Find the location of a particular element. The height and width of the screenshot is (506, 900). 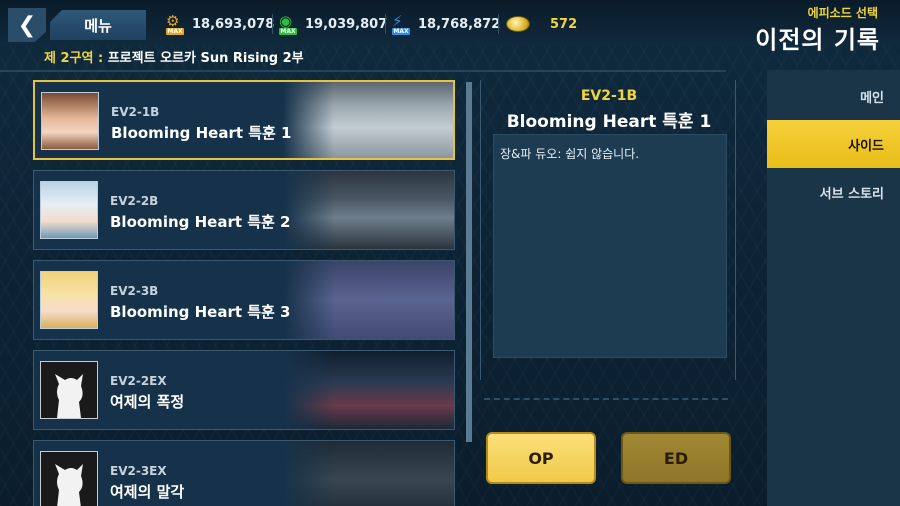

episode-code: EV2-1B is located at coordinates (135, 112).